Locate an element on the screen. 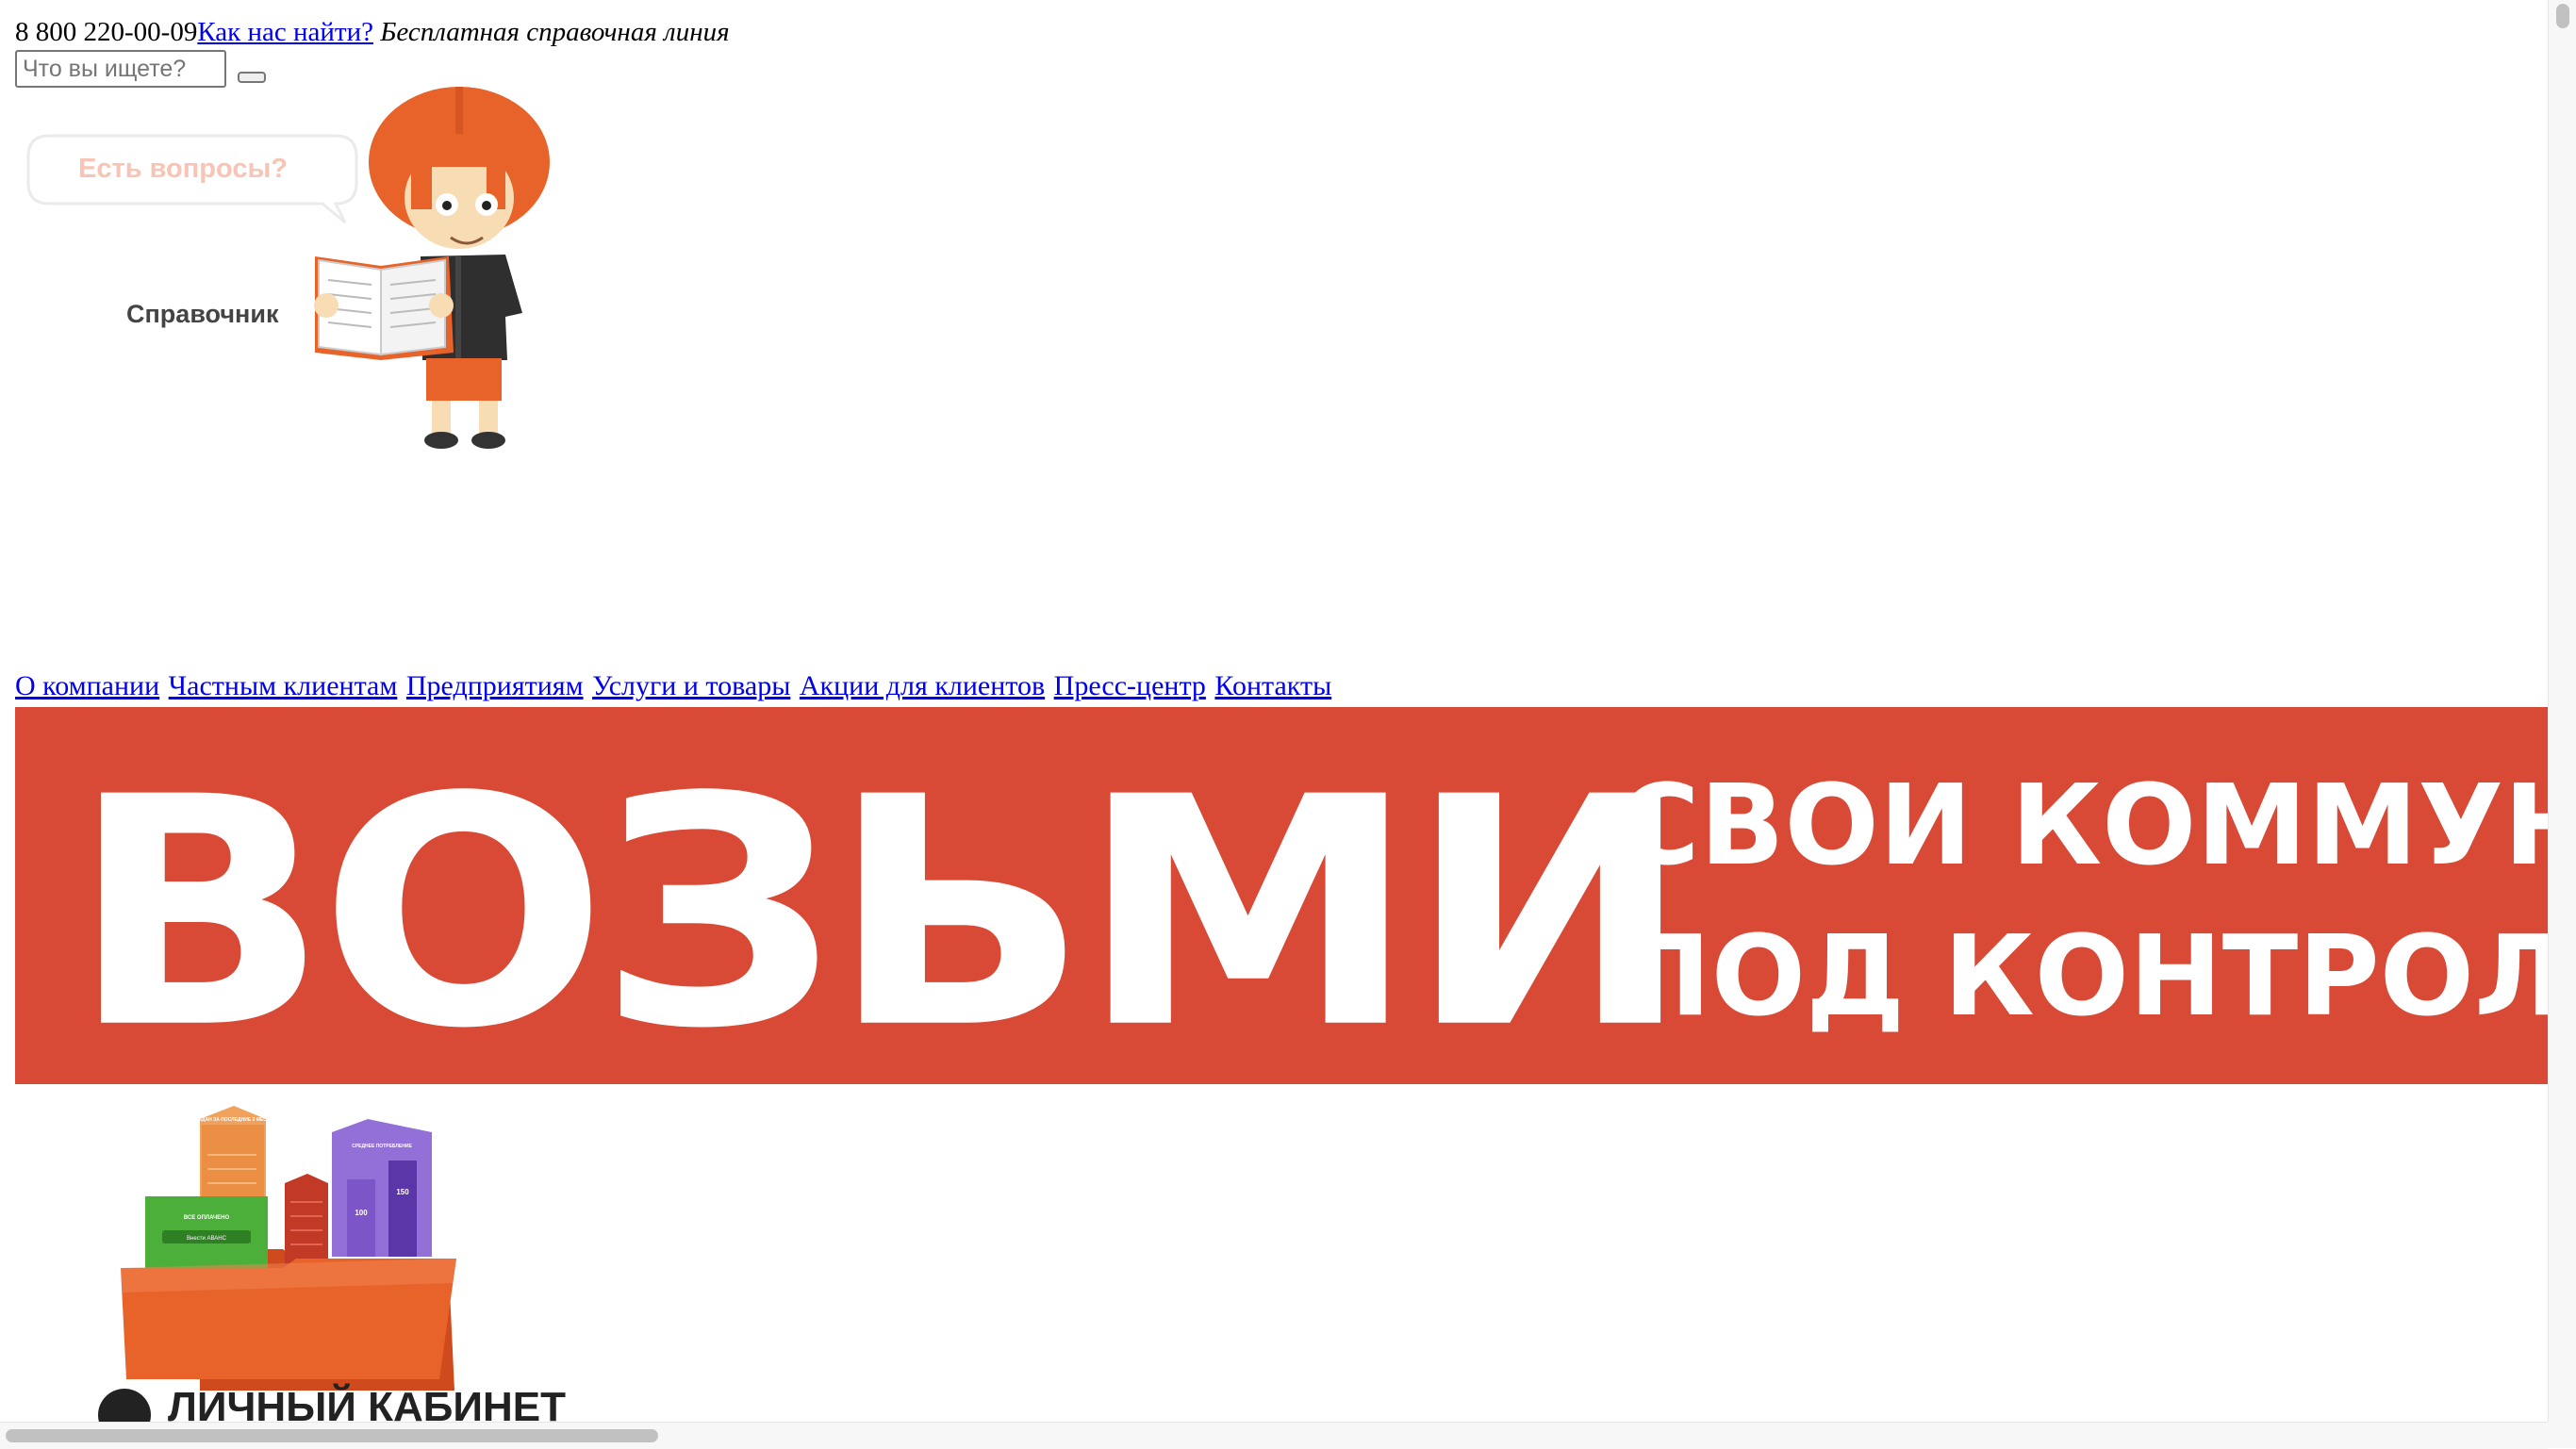 The height and width of the screenshot is (1449, 2576). banner-line-2: ПОД КОНТРОЛЬ! is located at coordinates (2083, 976).